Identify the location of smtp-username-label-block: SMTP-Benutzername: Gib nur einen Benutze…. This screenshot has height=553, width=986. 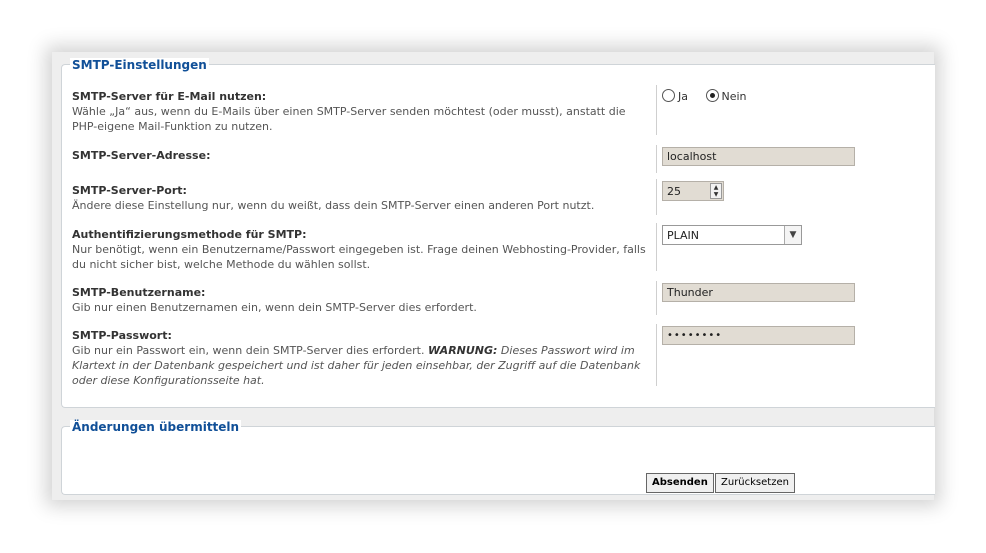
(362, 300).